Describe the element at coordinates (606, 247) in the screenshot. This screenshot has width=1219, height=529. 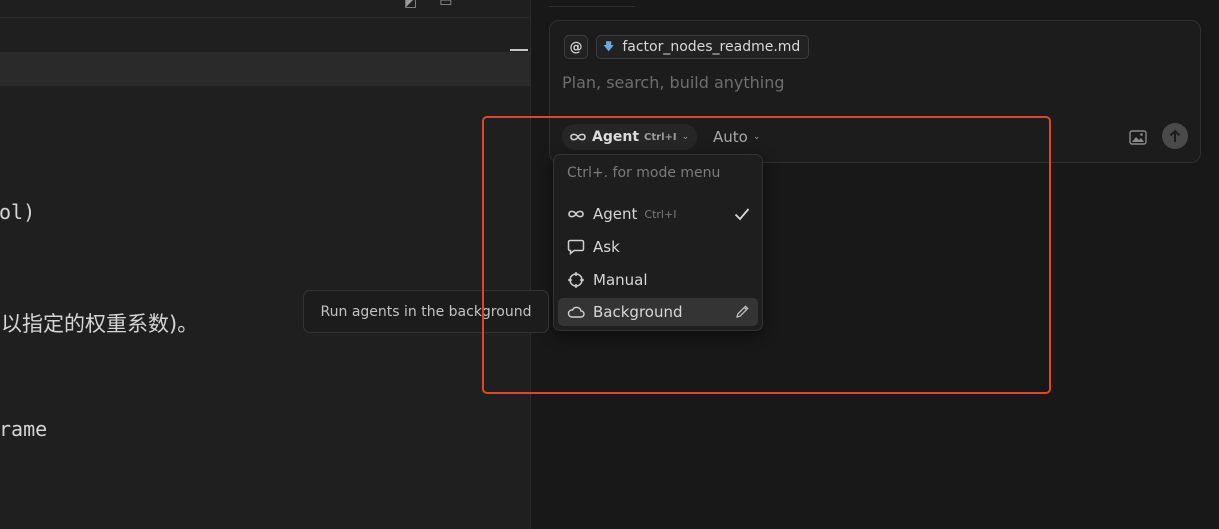
I see `mode-menu-item-label: Ask` at that location.